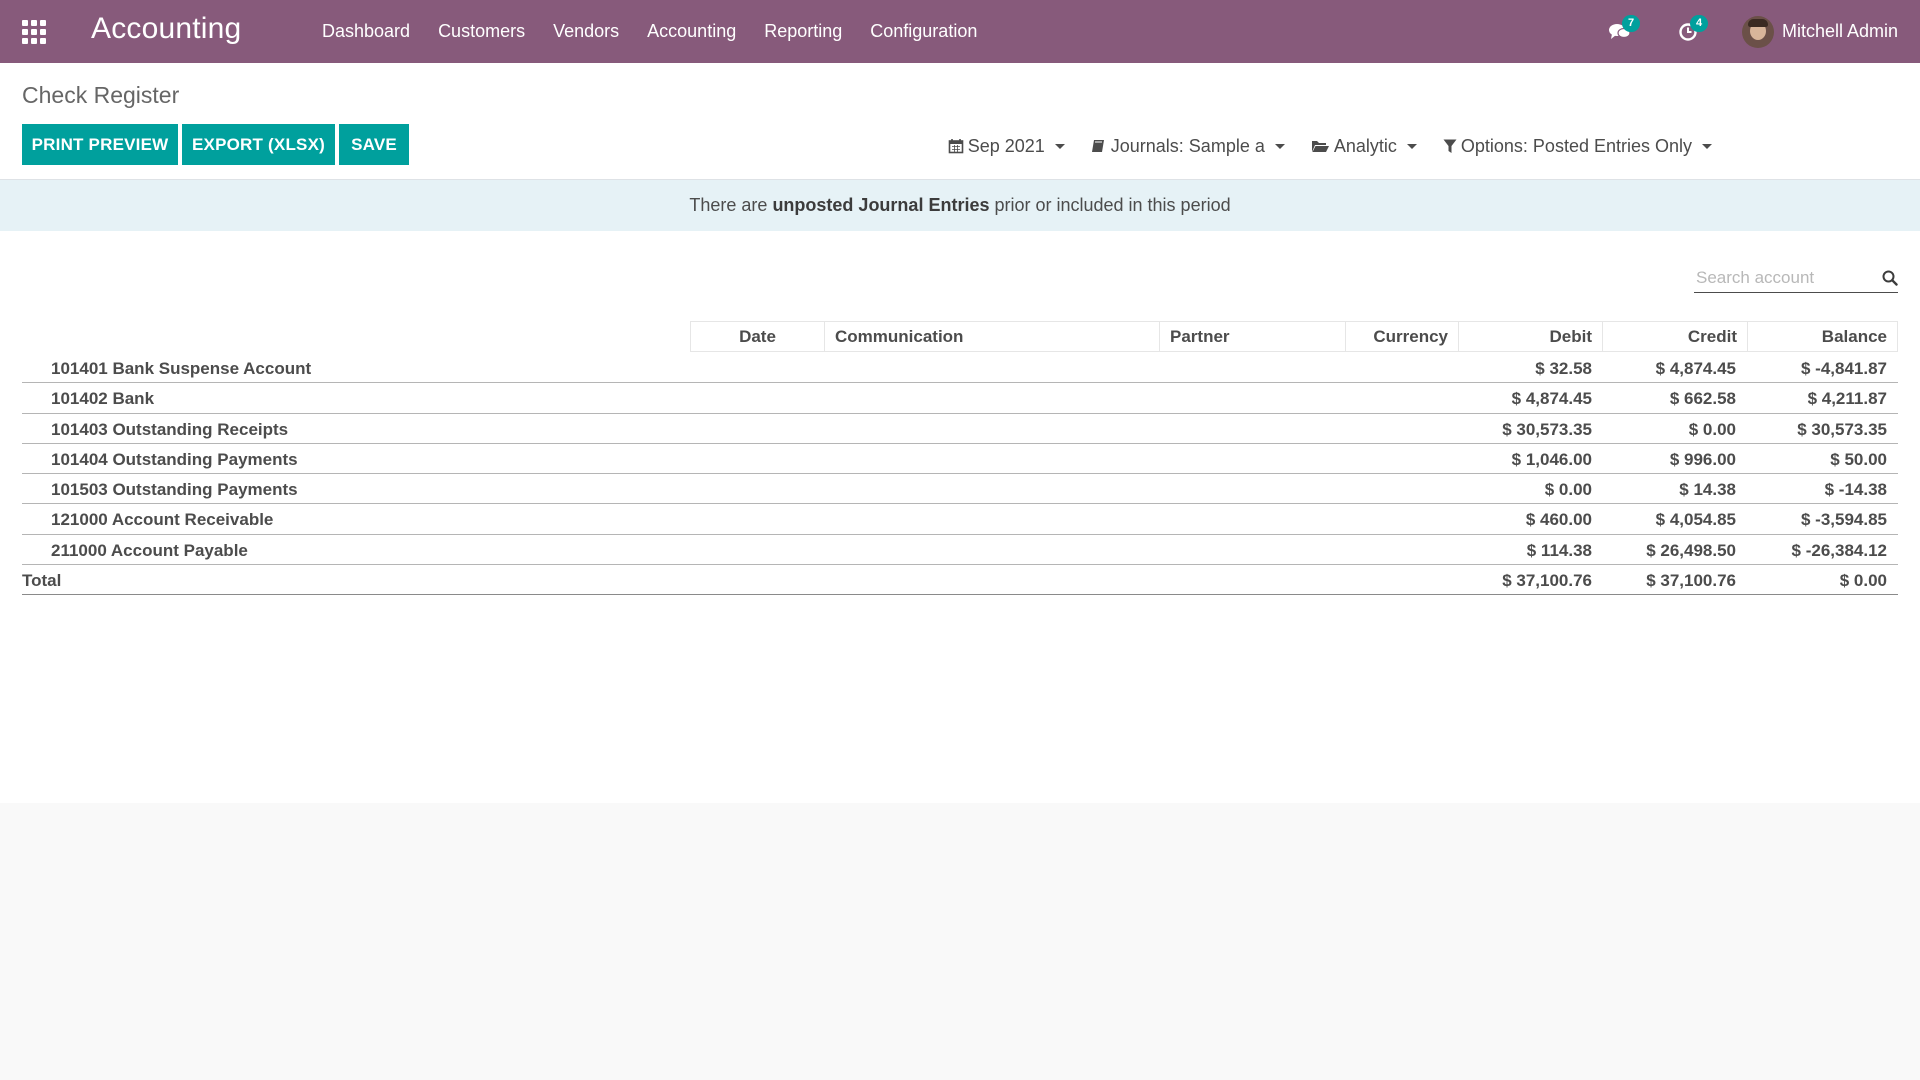 This screenshot has height=1080, width=1920. What do you see at coordinates (731, 205) in the screenshot?
I see `alert-prefix: There are` at bounding box center [731, 205].